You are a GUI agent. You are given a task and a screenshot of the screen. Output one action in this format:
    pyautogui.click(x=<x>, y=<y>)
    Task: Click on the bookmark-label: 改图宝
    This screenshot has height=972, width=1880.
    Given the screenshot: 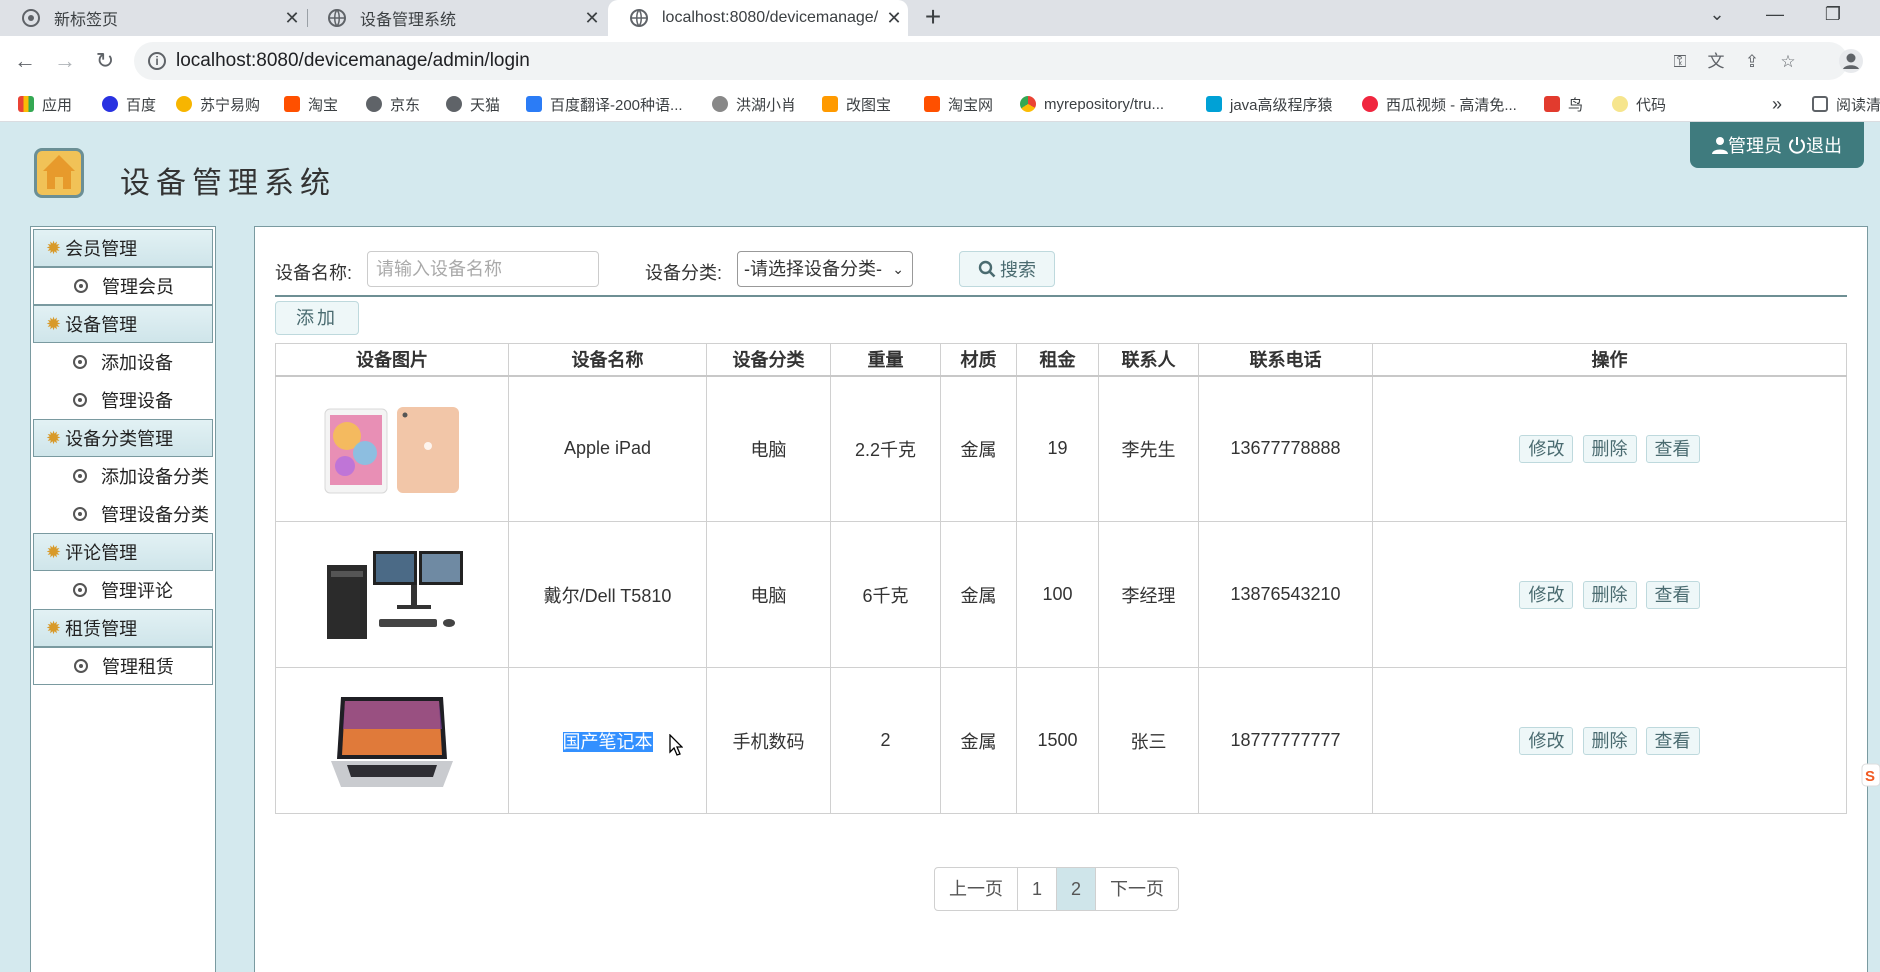 What is the action you would take?
    pyautogui.click(x=869, y=105)
    